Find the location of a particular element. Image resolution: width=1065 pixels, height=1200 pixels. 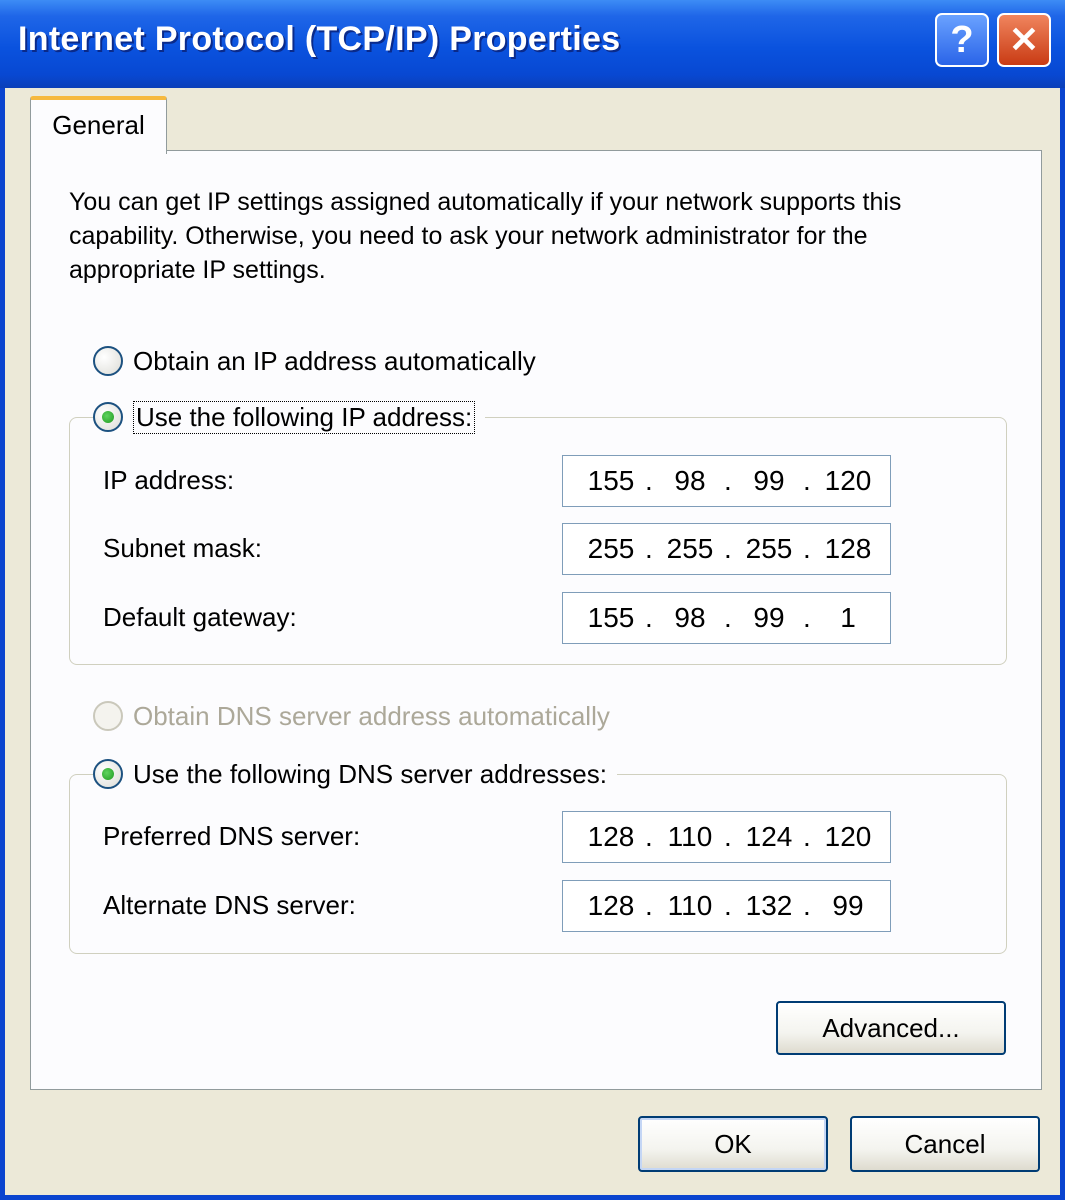

radio-use-following-ip: Use the following IP address: is located at coordinates (289, 417).